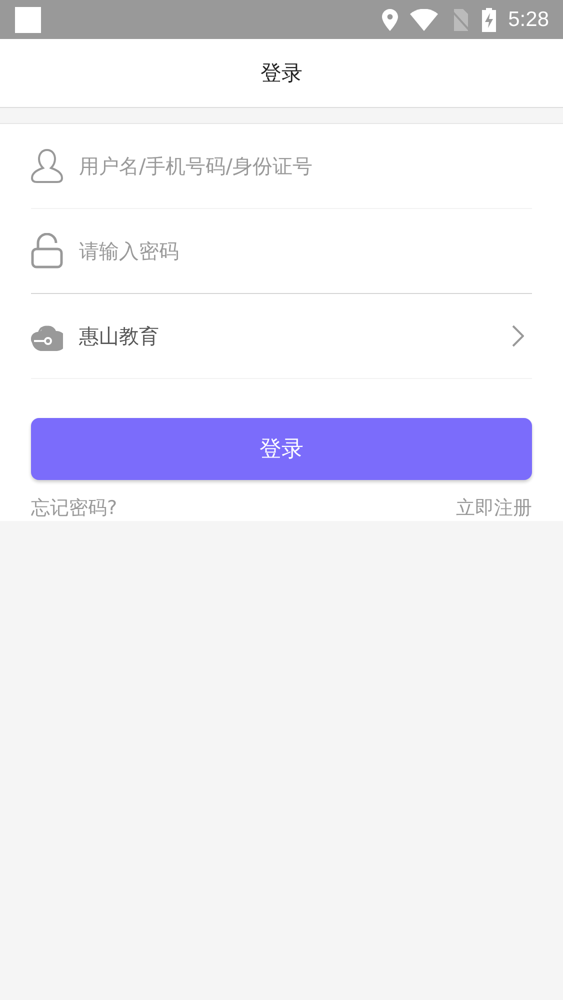 The width and height of the screenshot is (563, 1000). What do you see at coordinates (47, 166) in the screenshot?
I see `user-icon` at bounding box center [47, 166].